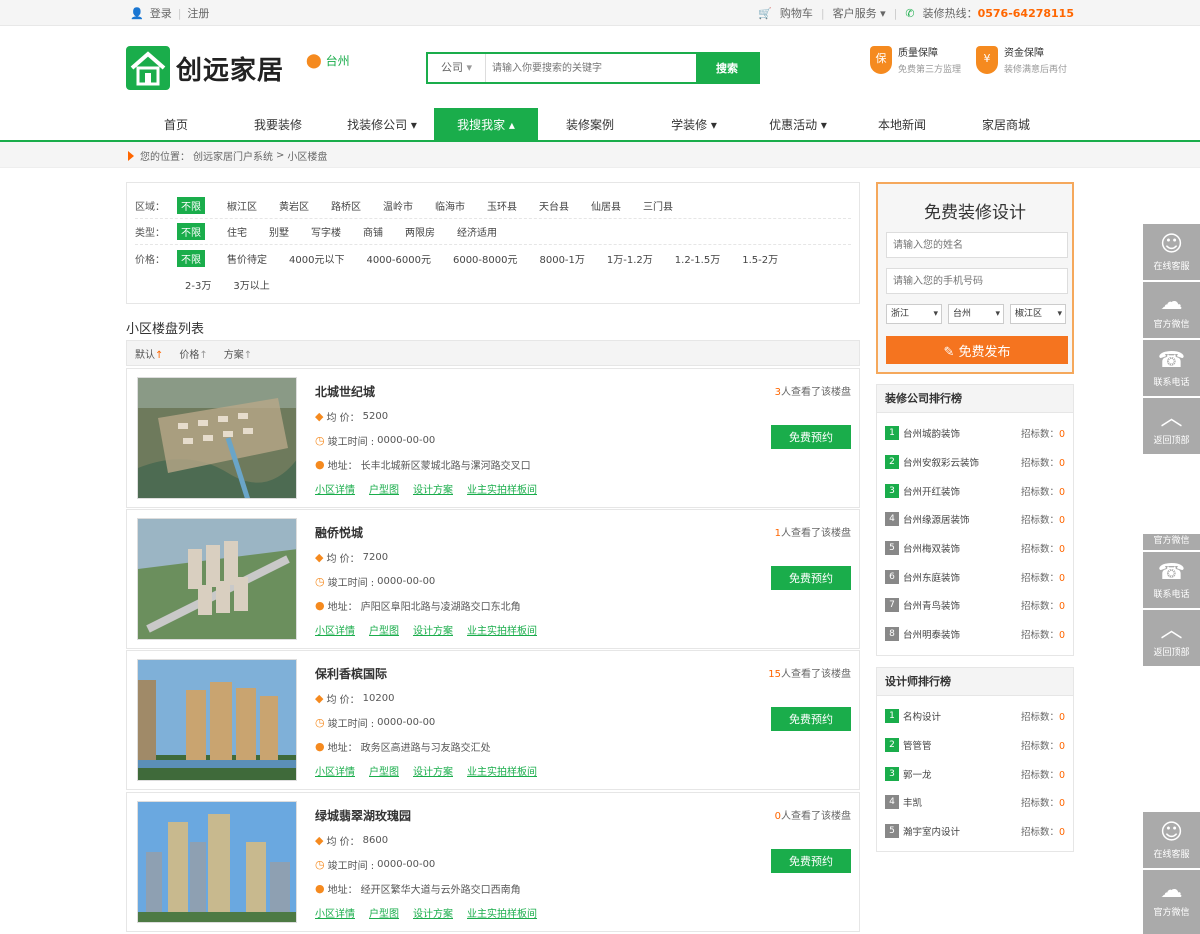 This screenshot has height=934, width=1200. I want to click on search-type-select: 公司 ▾, so click(457, 68).